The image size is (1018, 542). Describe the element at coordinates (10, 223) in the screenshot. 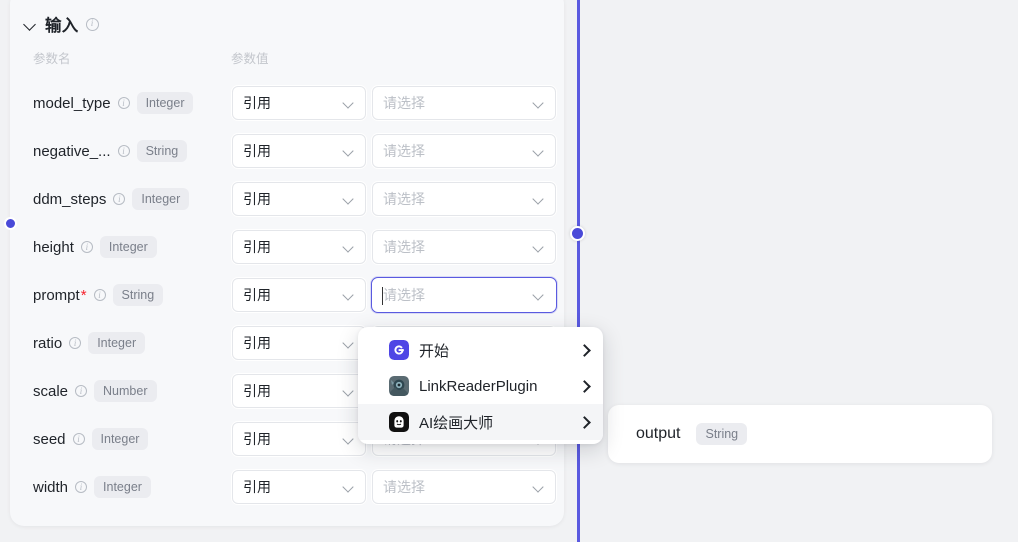

I see `input-connector-dot` at that location.